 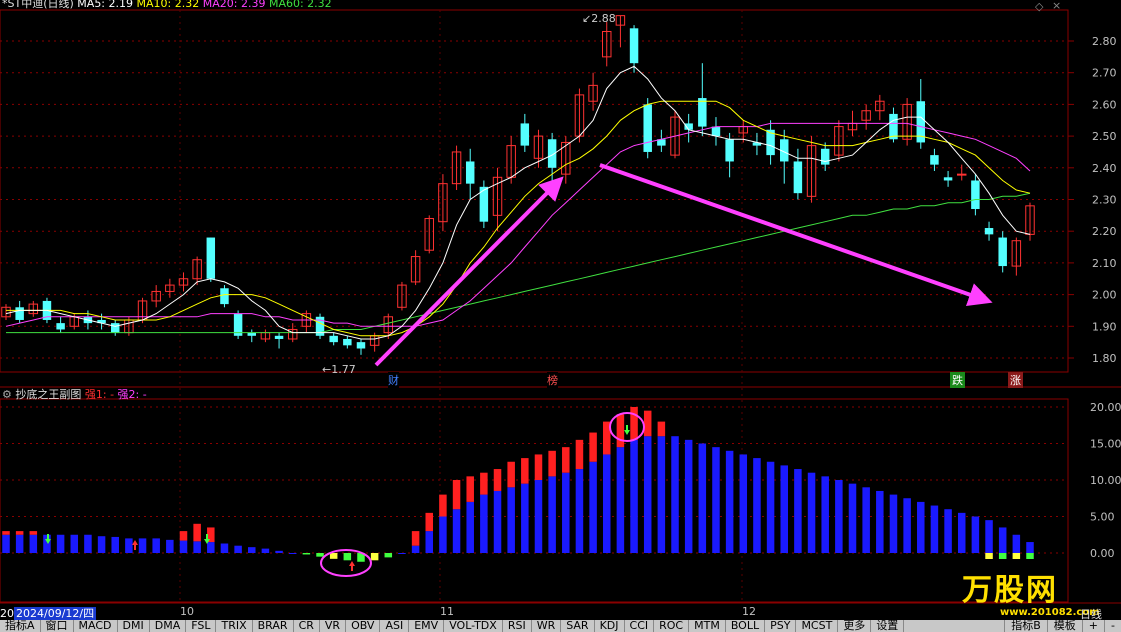 I want to click on event-tag-down: 跌, so click(x=957, y=380).